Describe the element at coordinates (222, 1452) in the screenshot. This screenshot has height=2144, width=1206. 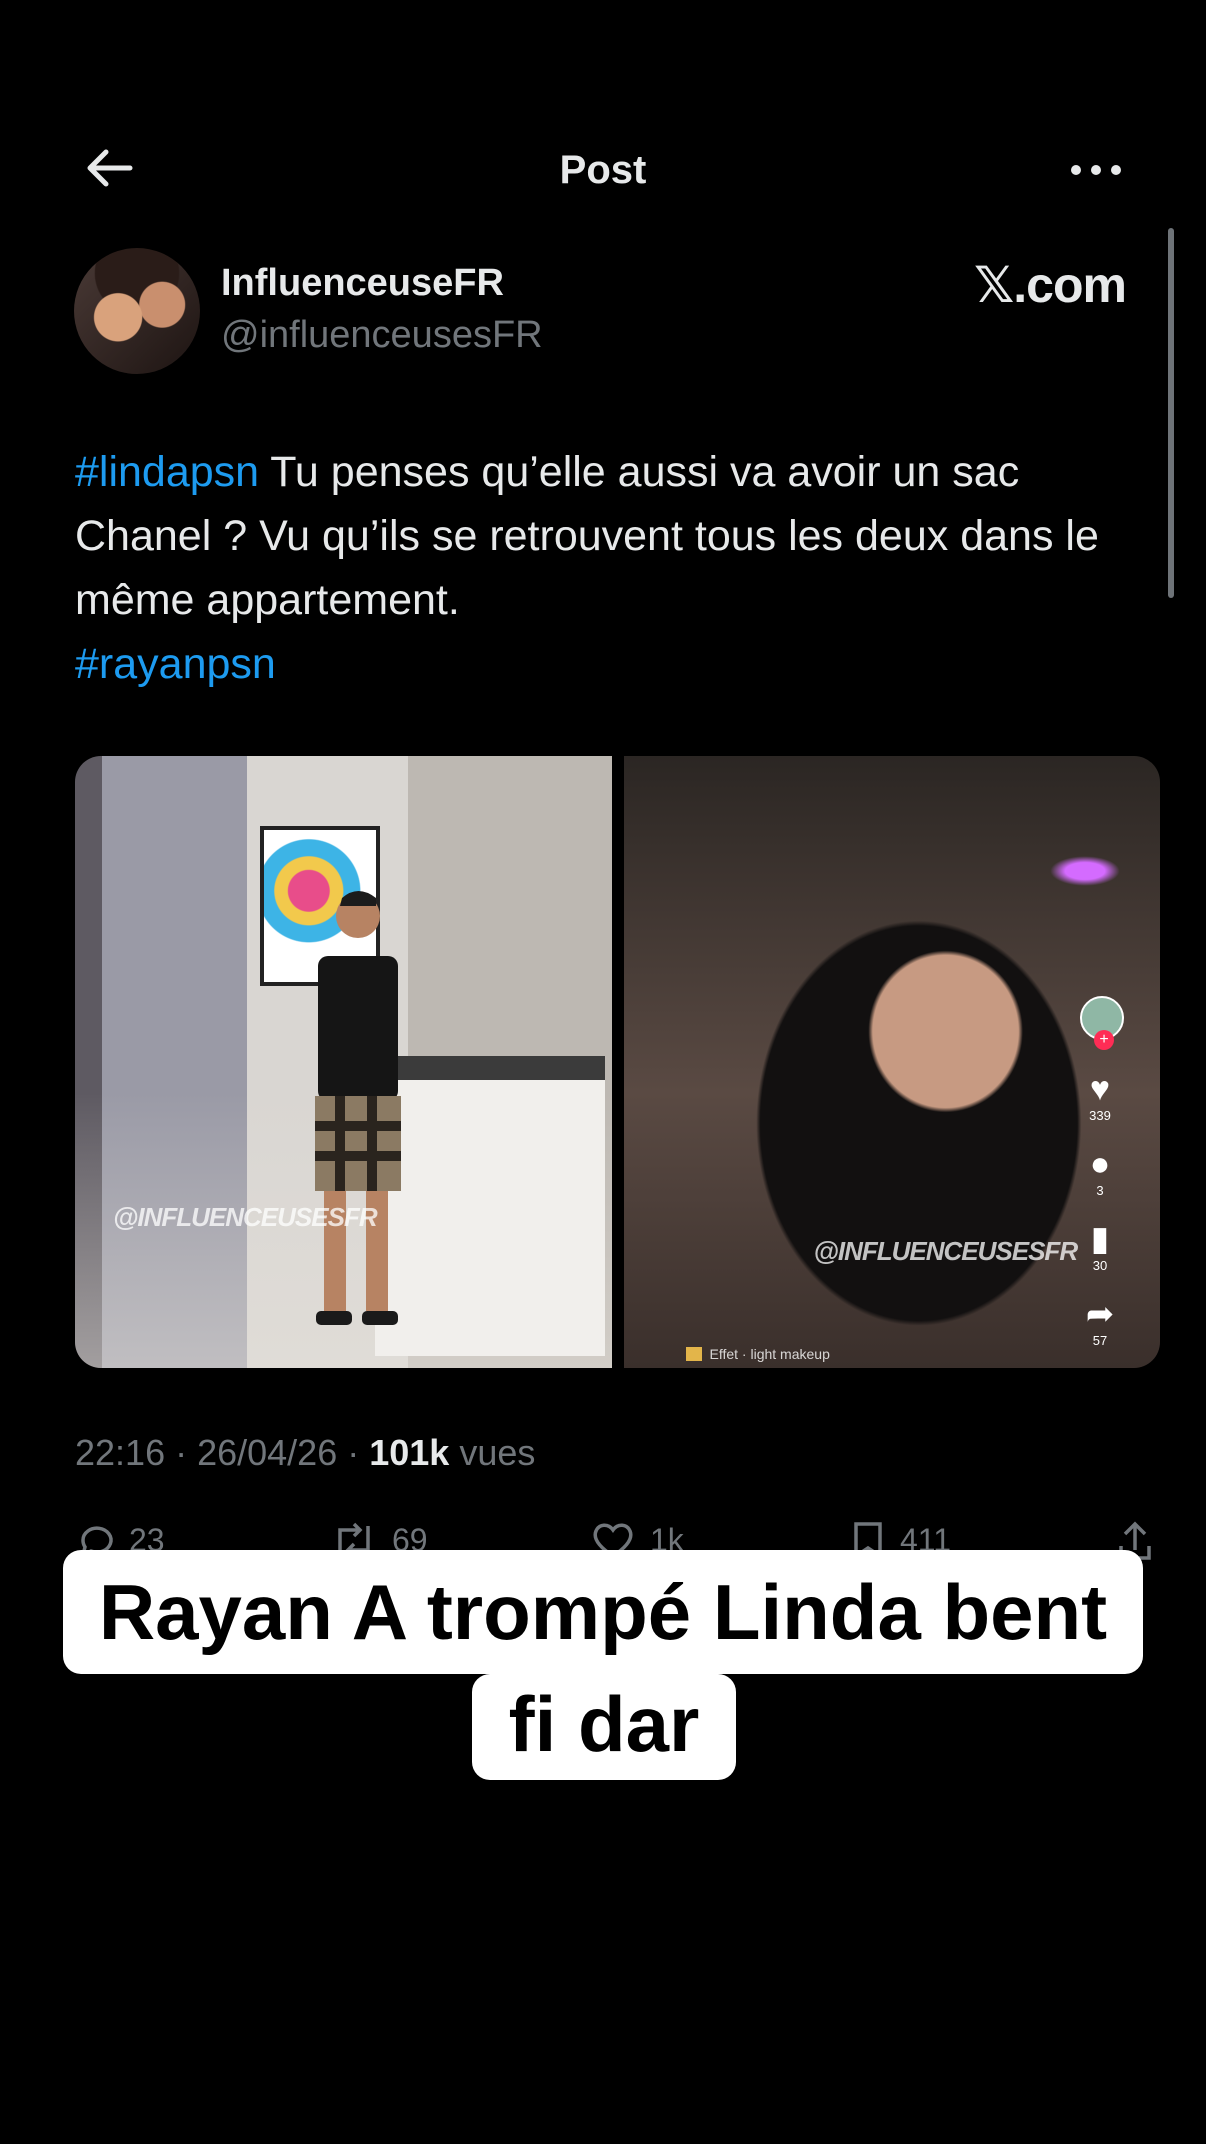
I see `post-timestamp: 22:16 · 26/04/26 ·` at that location.